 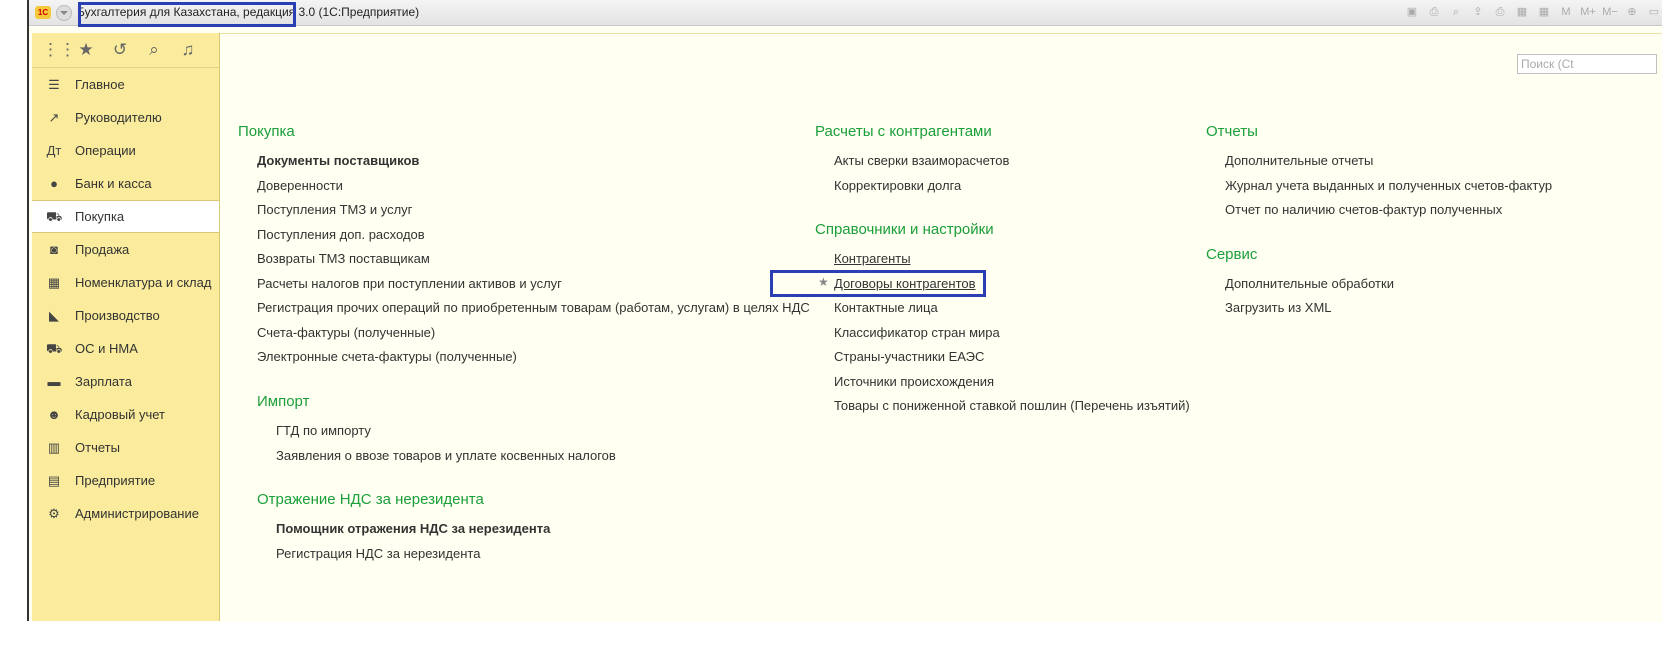 What do you see at coordinates (97, 447) in the screenshot?
I see `sidebar-item-label: Отчеты` at bounding box center [97, 447].